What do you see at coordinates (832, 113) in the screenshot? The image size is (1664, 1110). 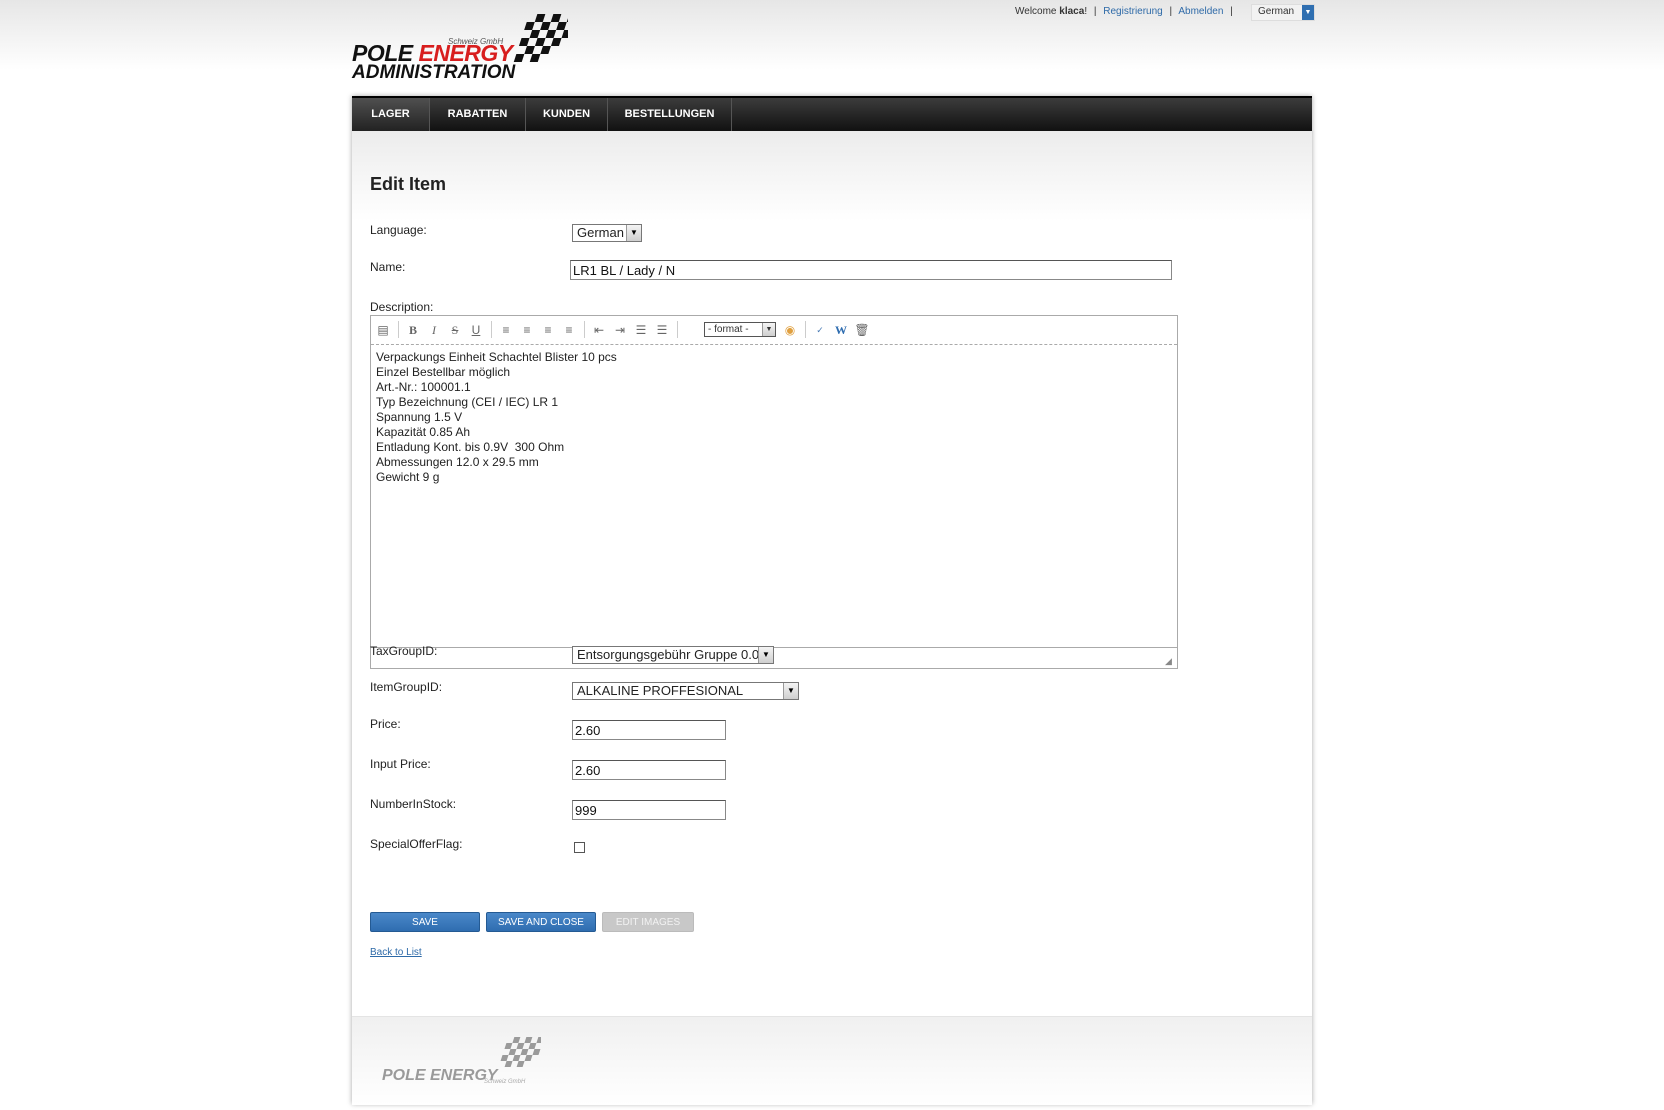 I see `main-nav: LAGER RABATTEN KUNDEN BESTELLUNGEN` at bounding box center [832, 113].